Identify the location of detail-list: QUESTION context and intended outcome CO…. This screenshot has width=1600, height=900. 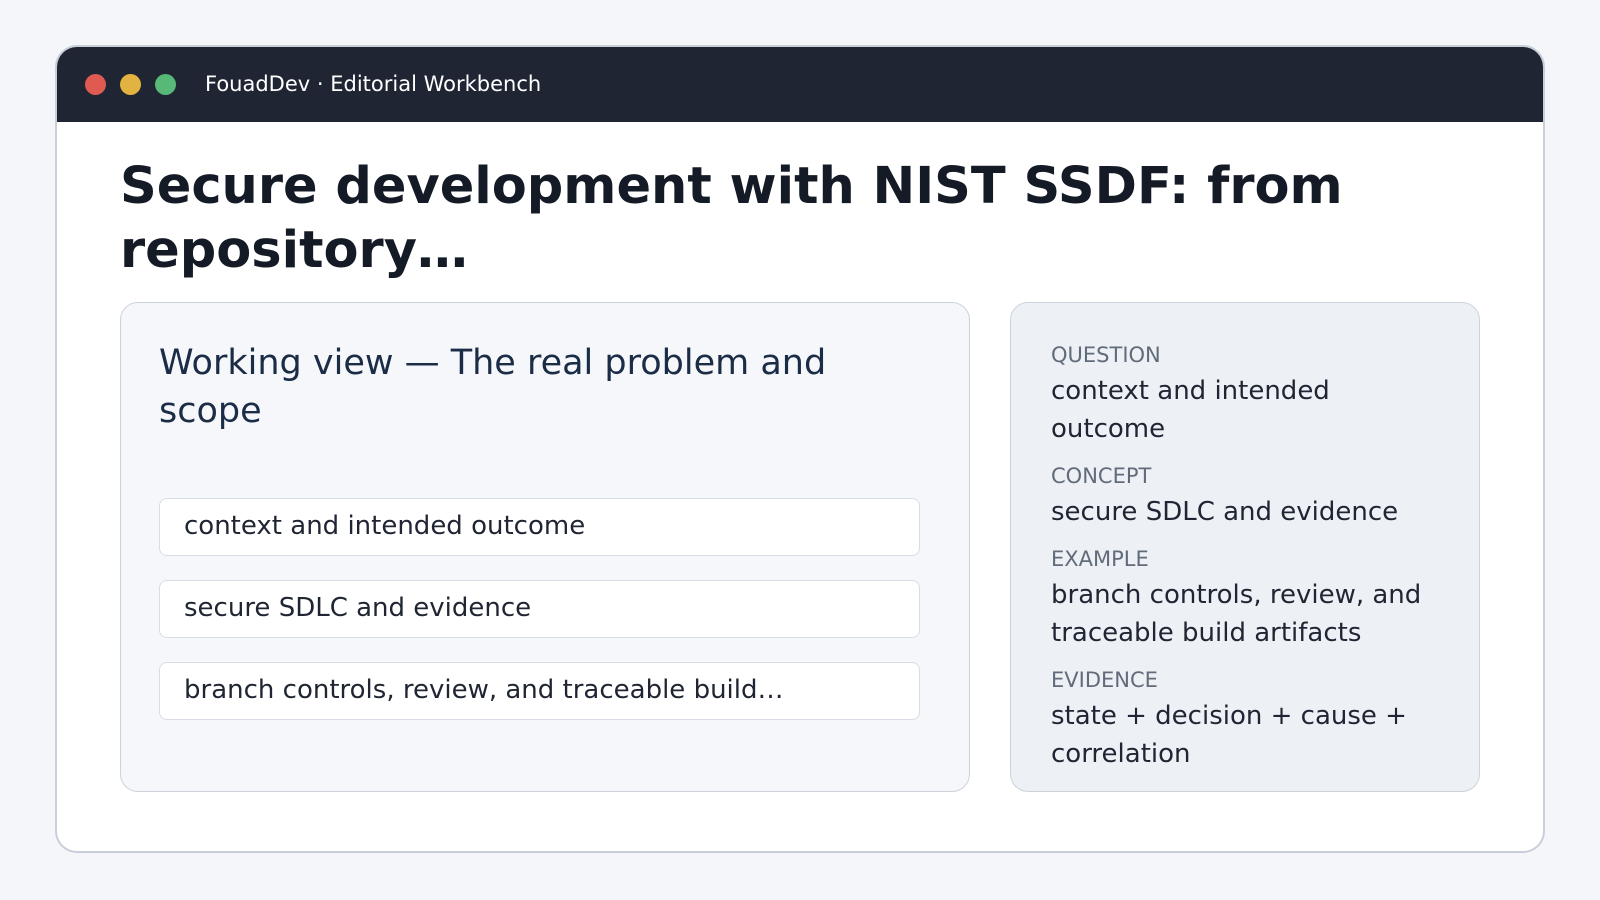
(1251, 564).